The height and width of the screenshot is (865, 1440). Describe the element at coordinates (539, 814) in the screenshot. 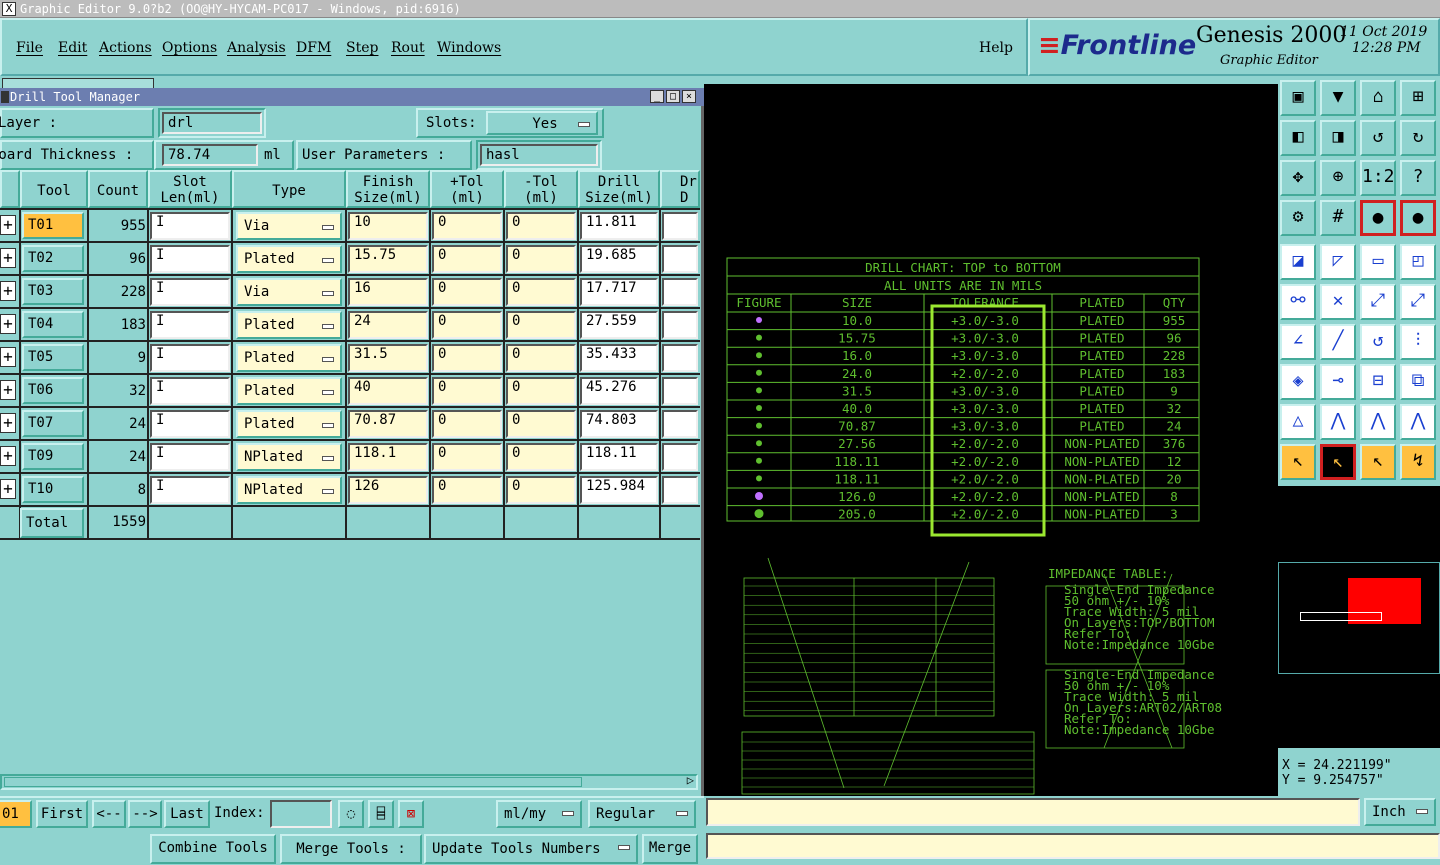

I see `units-dropdown: ml/my` at that location.